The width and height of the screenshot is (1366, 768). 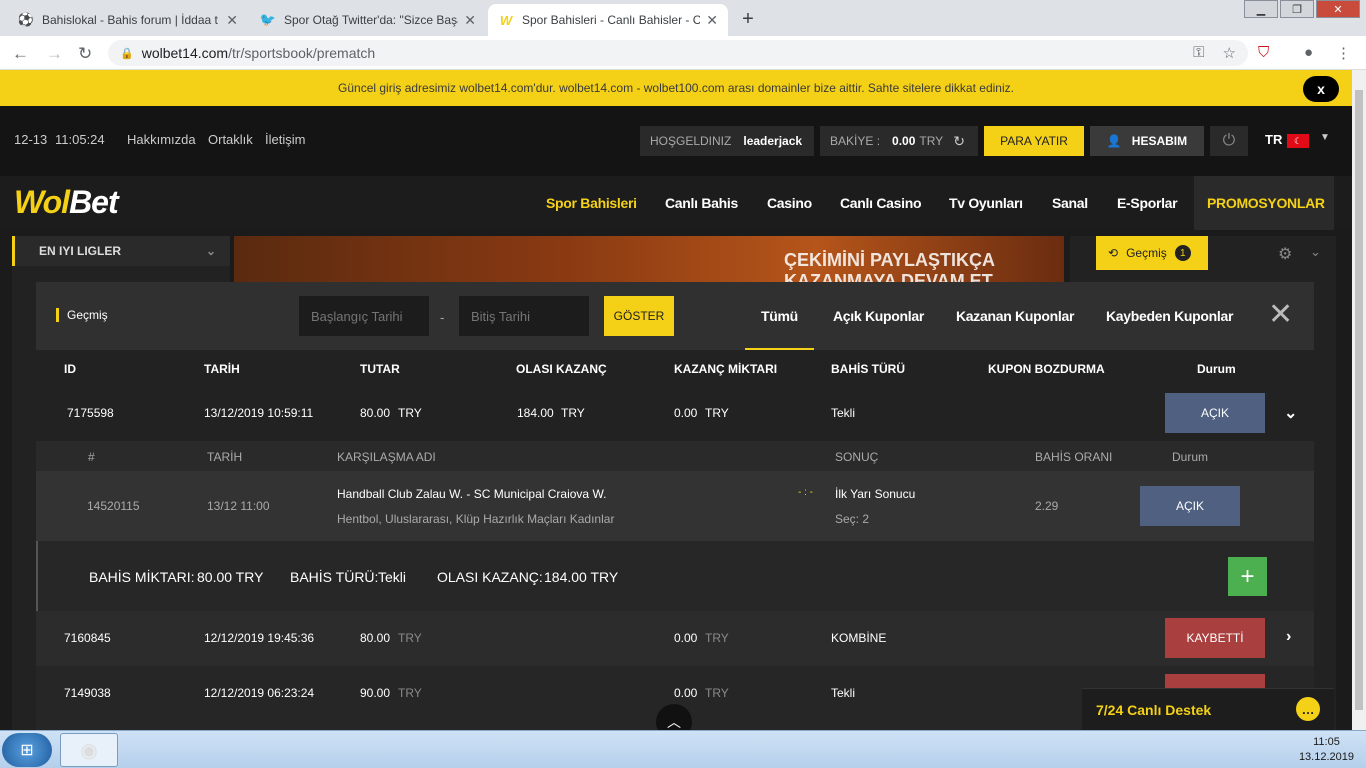 I want to click on menu-dots-icon: ⋮, so click(x=1343, y=53).